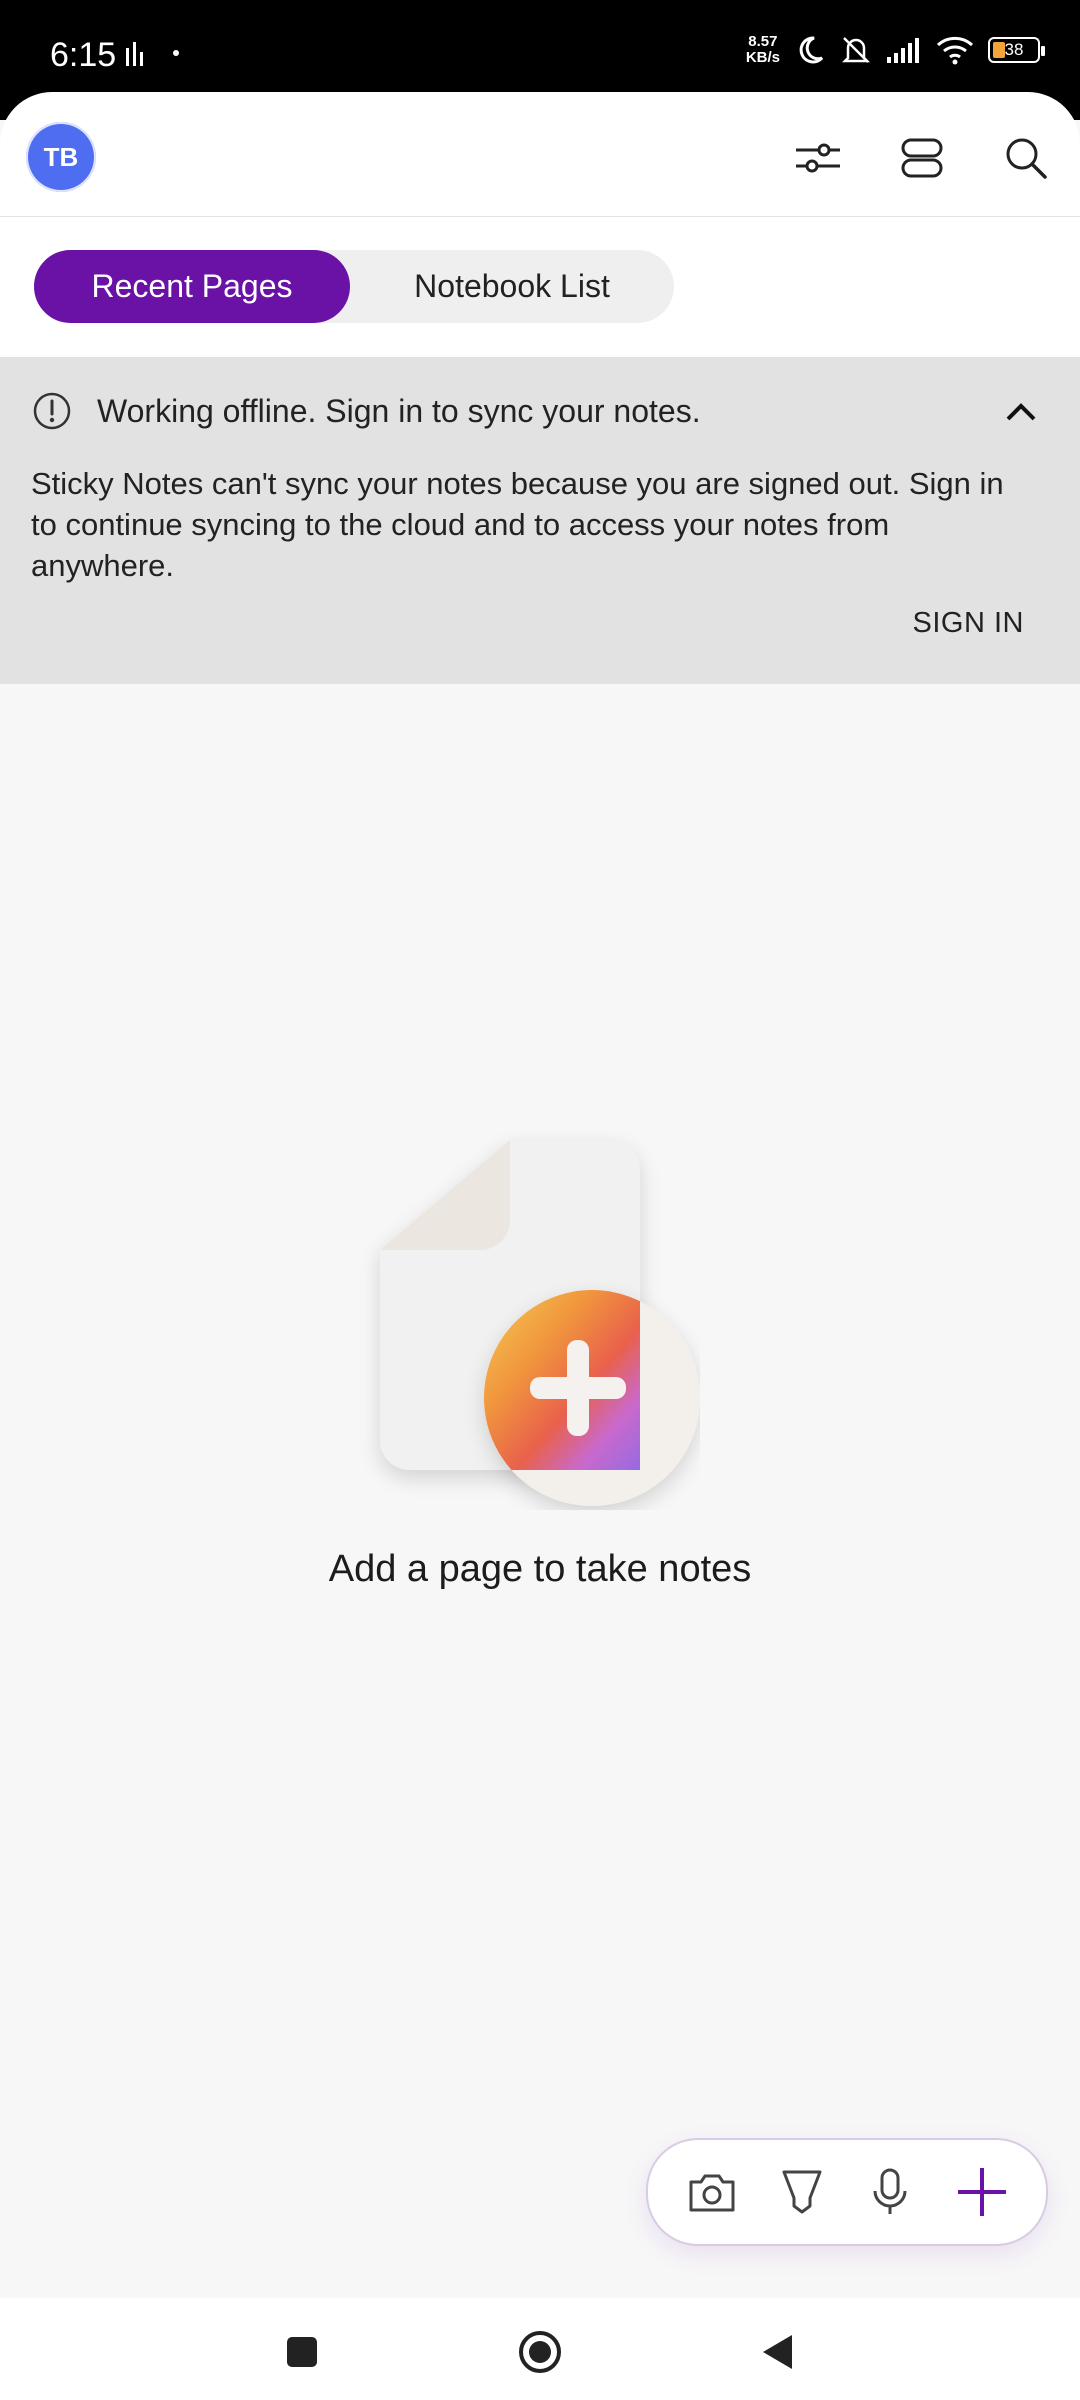 This screenshot has width=1080, height=2400. I want to click on dot-icon, so click(176, 53).